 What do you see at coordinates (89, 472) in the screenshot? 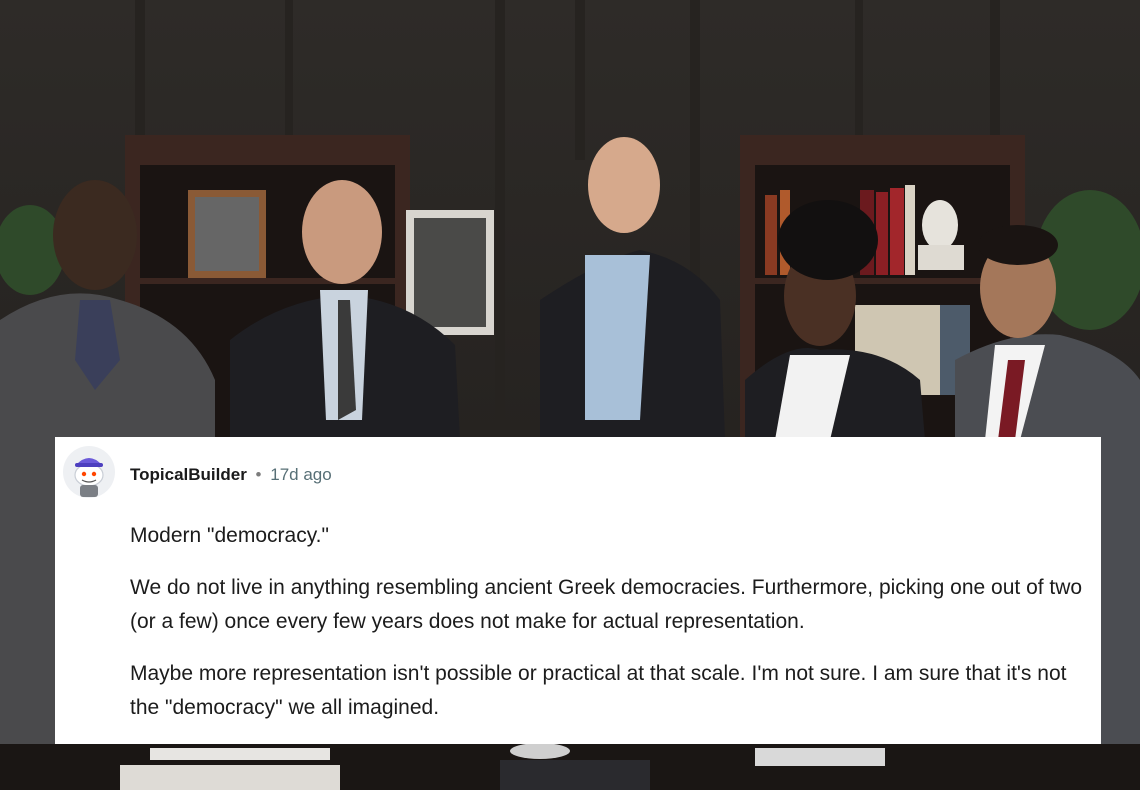
I see `user-avatar-icon` at bounding box center [89, 472].